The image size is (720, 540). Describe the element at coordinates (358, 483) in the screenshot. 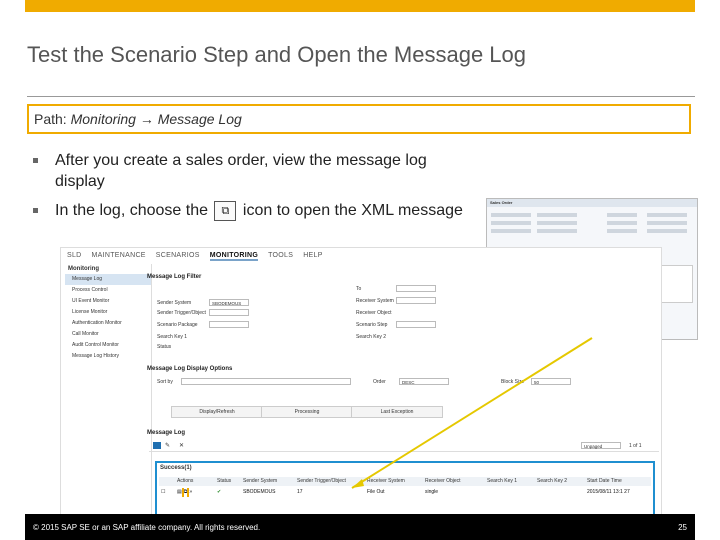

I see `callout-arrowhead` at that location.